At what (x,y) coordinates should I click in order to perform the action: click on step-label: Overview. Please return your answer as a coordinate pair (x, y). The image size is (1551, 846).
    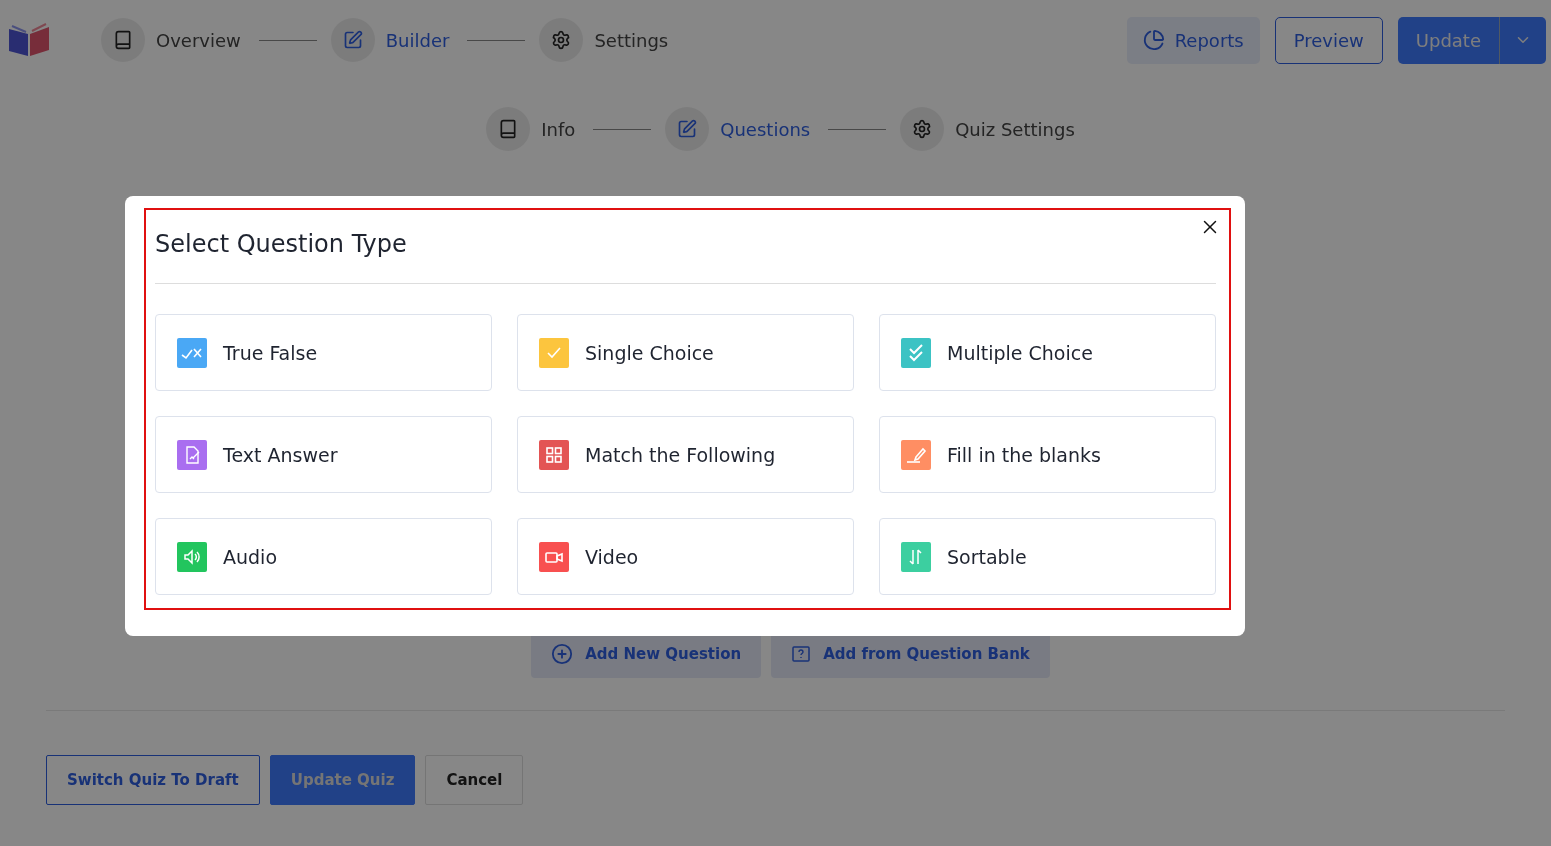
    Looking at the image, I should click on (198, 40).